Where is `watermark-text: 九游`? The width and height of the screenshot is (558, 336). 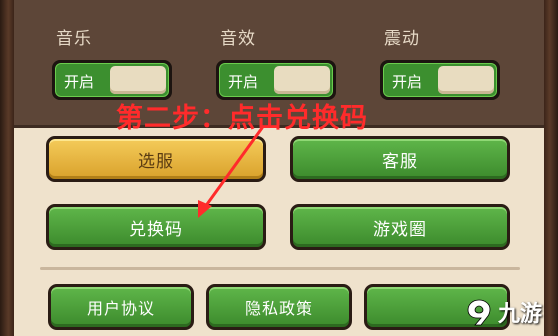 watermark-text: 九游 is located at coordinates (519, 314).